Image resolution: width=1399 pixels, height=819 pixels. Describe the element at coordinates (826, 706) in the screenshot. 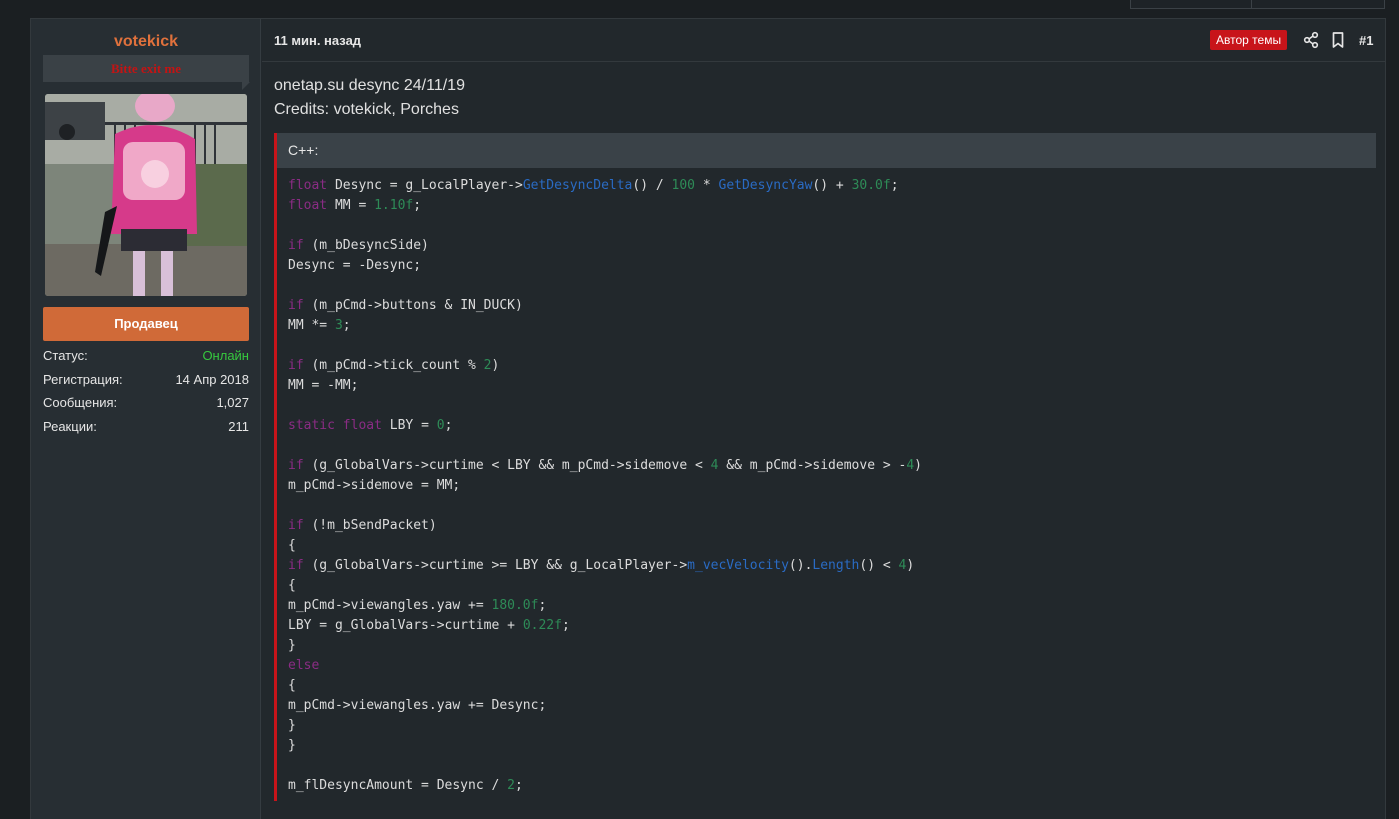

I see `code-line: m_pCmd->viewangles.yaw += Desync;` at that location.